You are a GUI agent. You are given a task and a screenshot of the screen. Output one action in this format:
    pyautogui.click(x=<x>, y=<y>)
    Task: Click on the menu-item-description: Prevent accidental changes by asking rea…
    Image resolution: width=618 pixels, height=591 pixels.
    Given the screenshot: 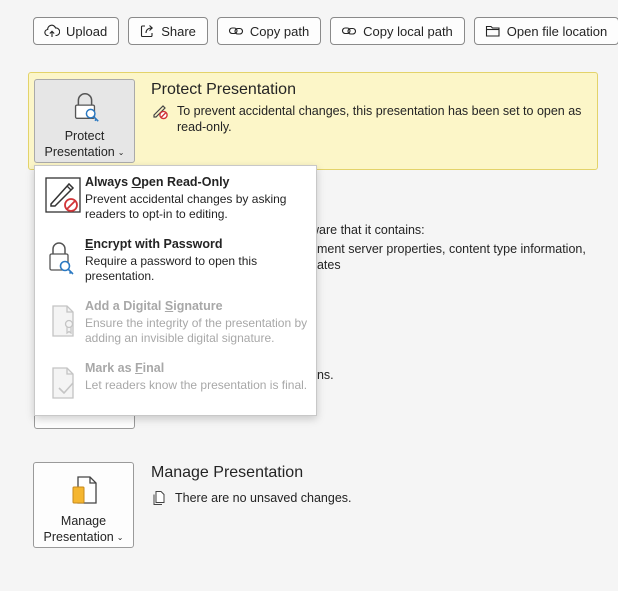 What is the action you would take?
    pyautogui.click(x=186, y=206)
    